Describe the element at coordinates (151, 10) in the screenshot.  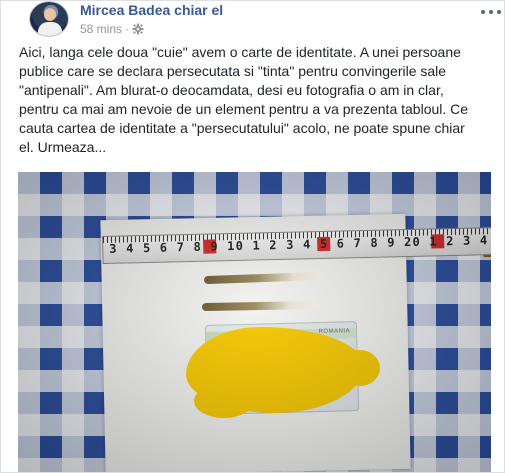
I see `author-name-link: Mircea Badea chiar el` at that location.